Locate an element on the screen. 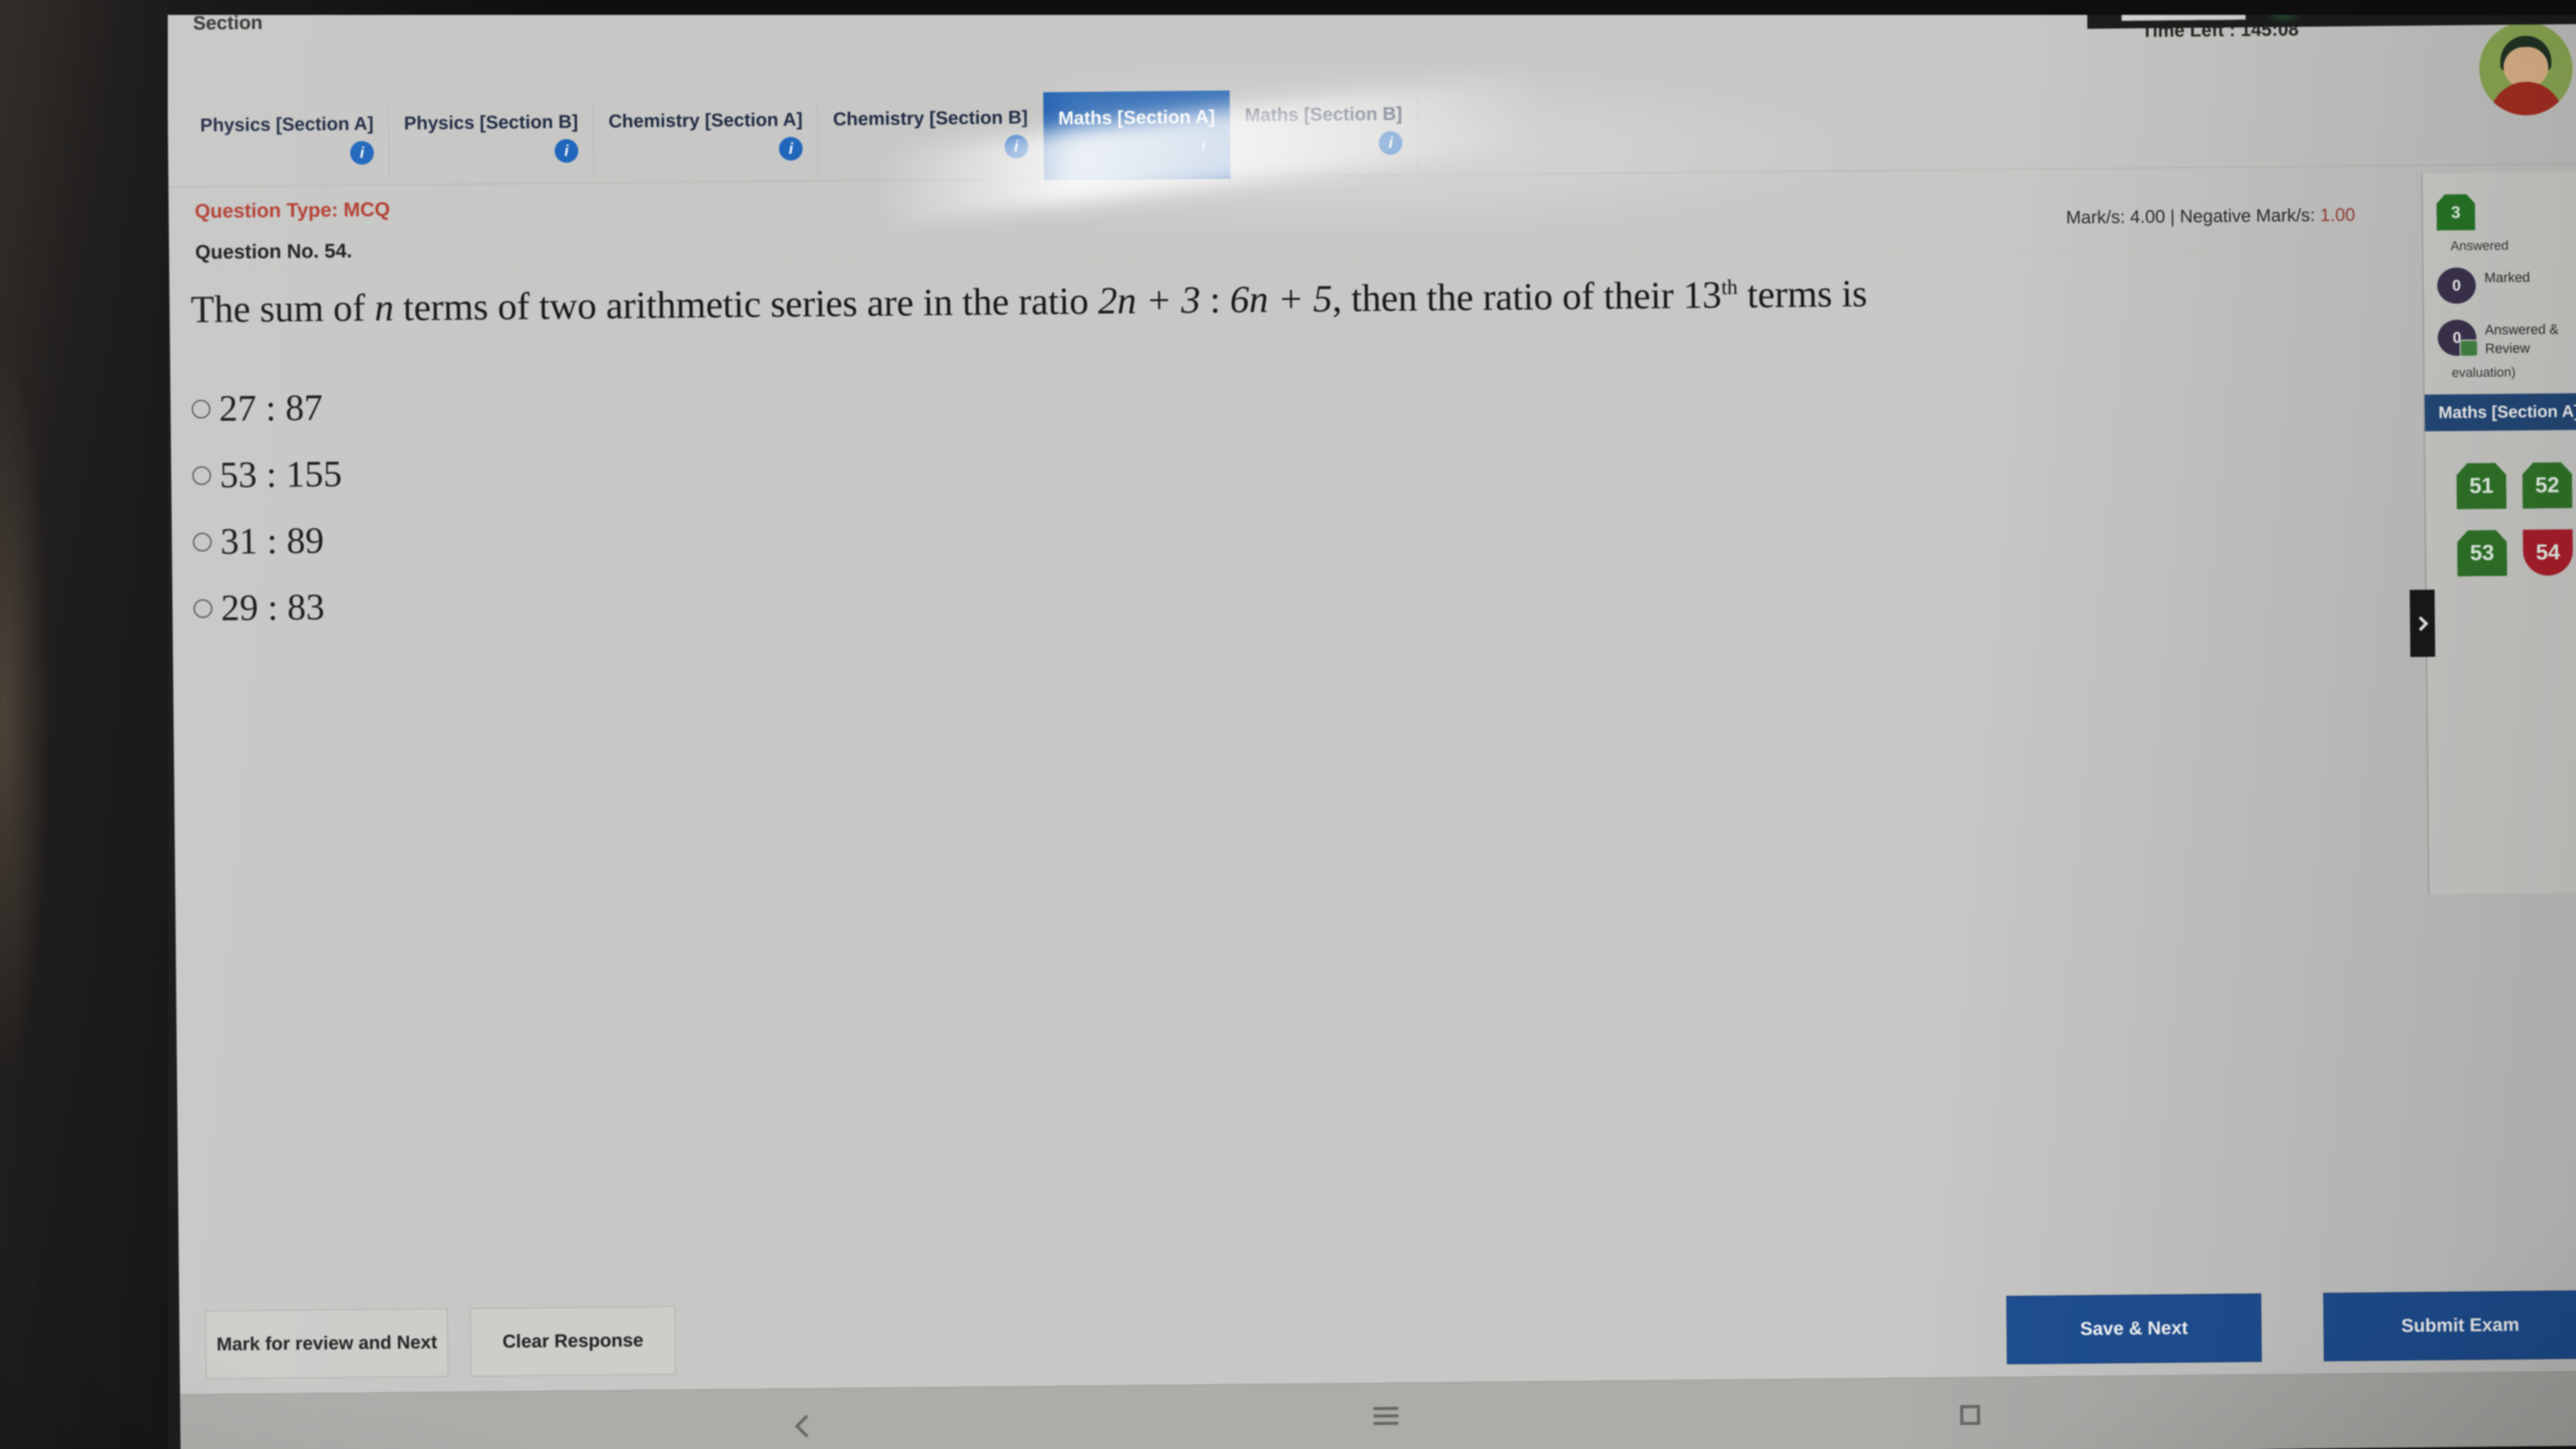 The height and width of the screenshot is (1449, 2576). user-avatar-icon is located at coordinates (2526, 68).